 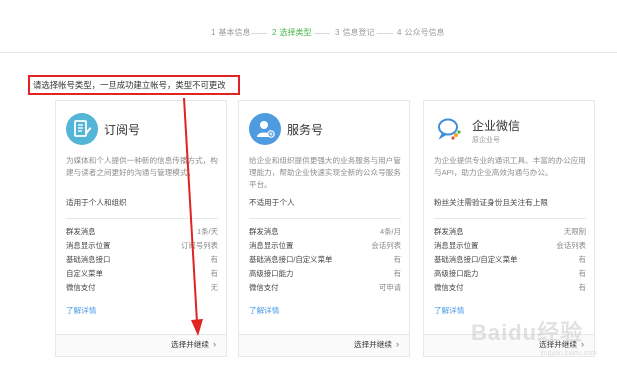 I want to click on feature-row: 微信支付 无, so click(x=142, y=288).